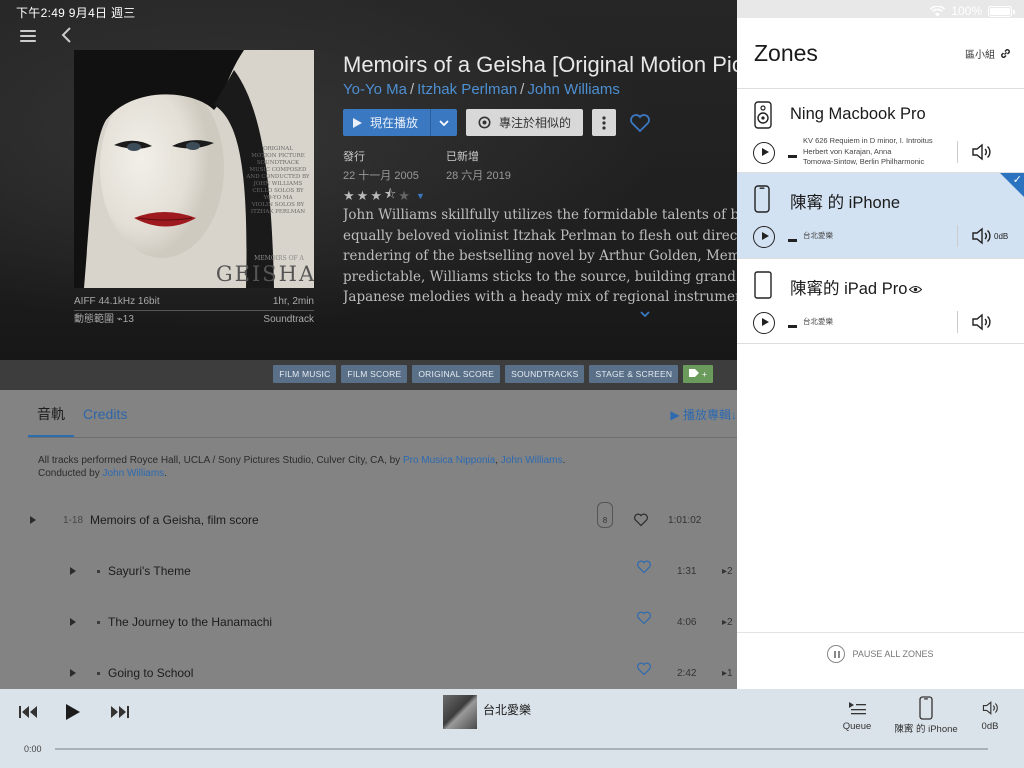  I want to click on rating-dropdown-icon: ▼, so click(420, 196).